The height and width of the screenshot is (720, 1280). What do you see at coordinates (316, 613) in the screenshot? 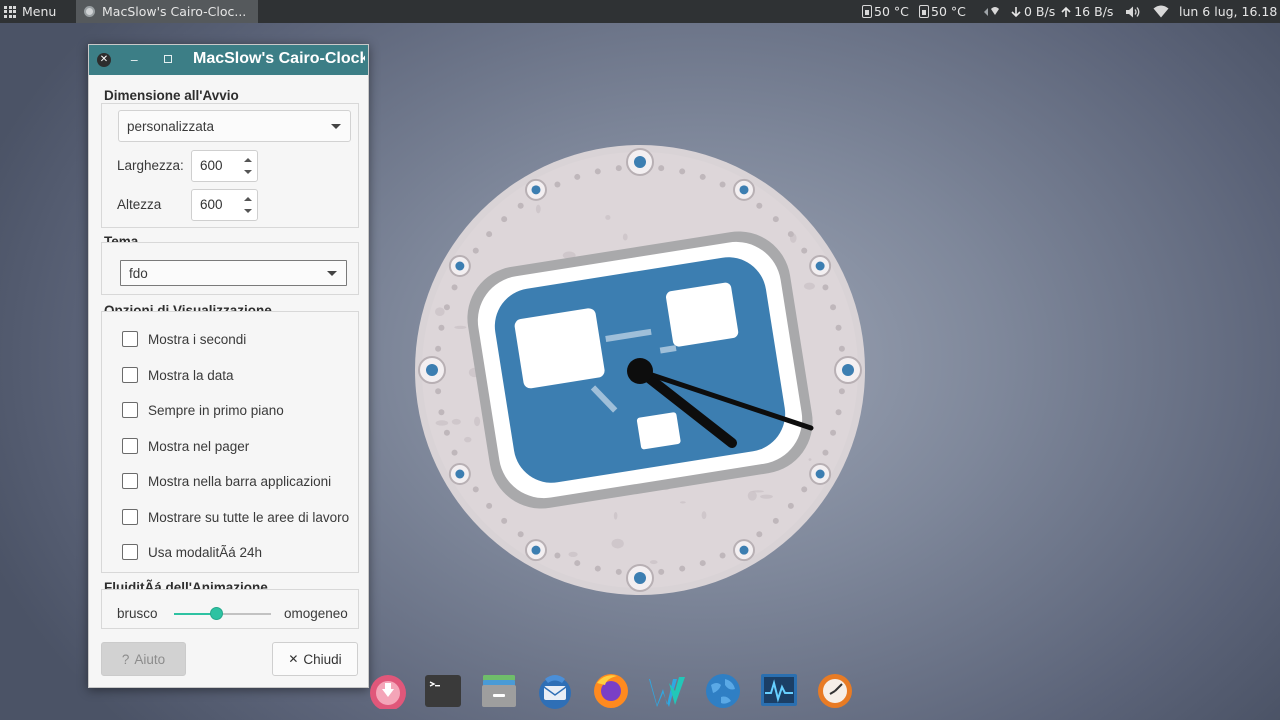
I see `slider-max-label: omogeneo` at bounding box center [316, 613].